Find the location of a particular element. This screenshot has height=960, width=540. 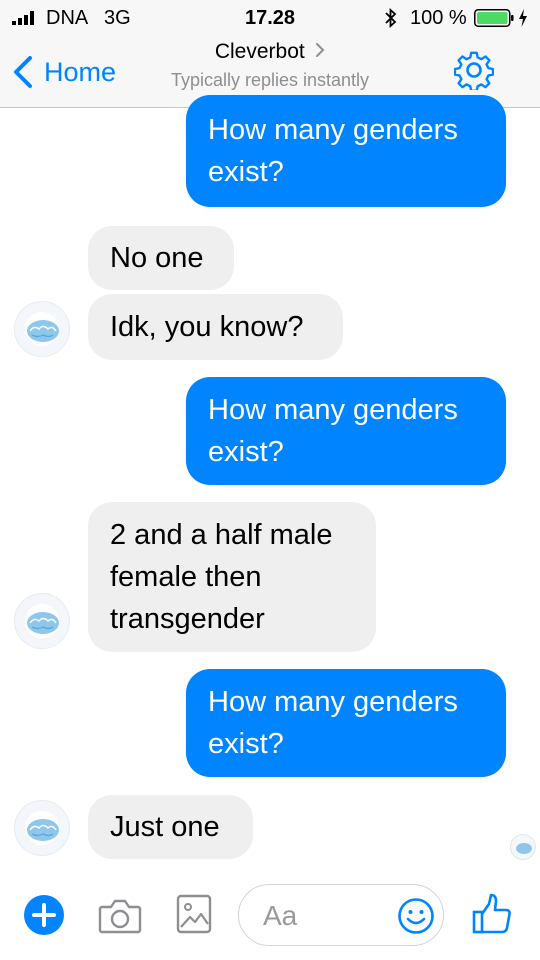

plus-button is located at coordinates (44, 915).